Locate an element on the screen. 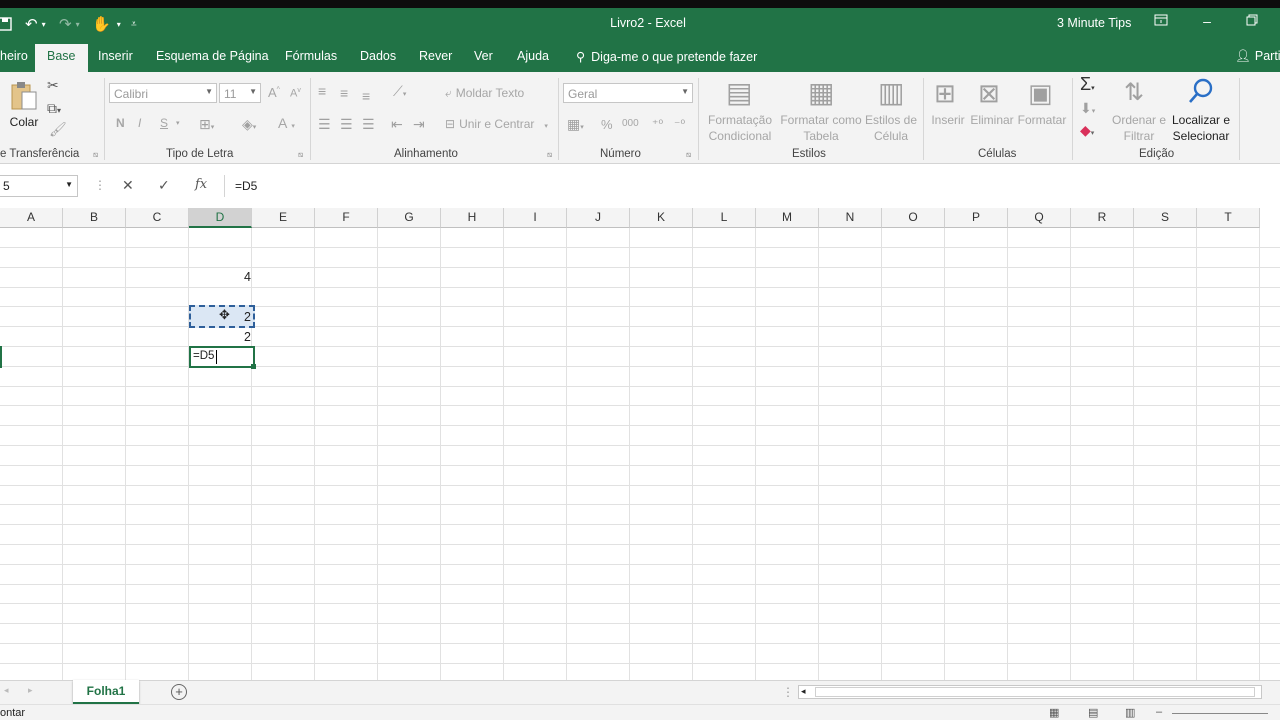  bold-button: N is located at coordinates (120, 123).